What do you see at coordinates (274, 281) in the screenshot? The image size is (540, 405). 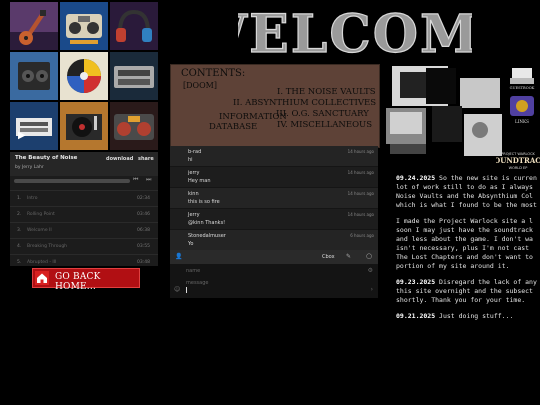 I see `chat-form: name ⚙ message ☺ ›` at bounding box center [274, 281].